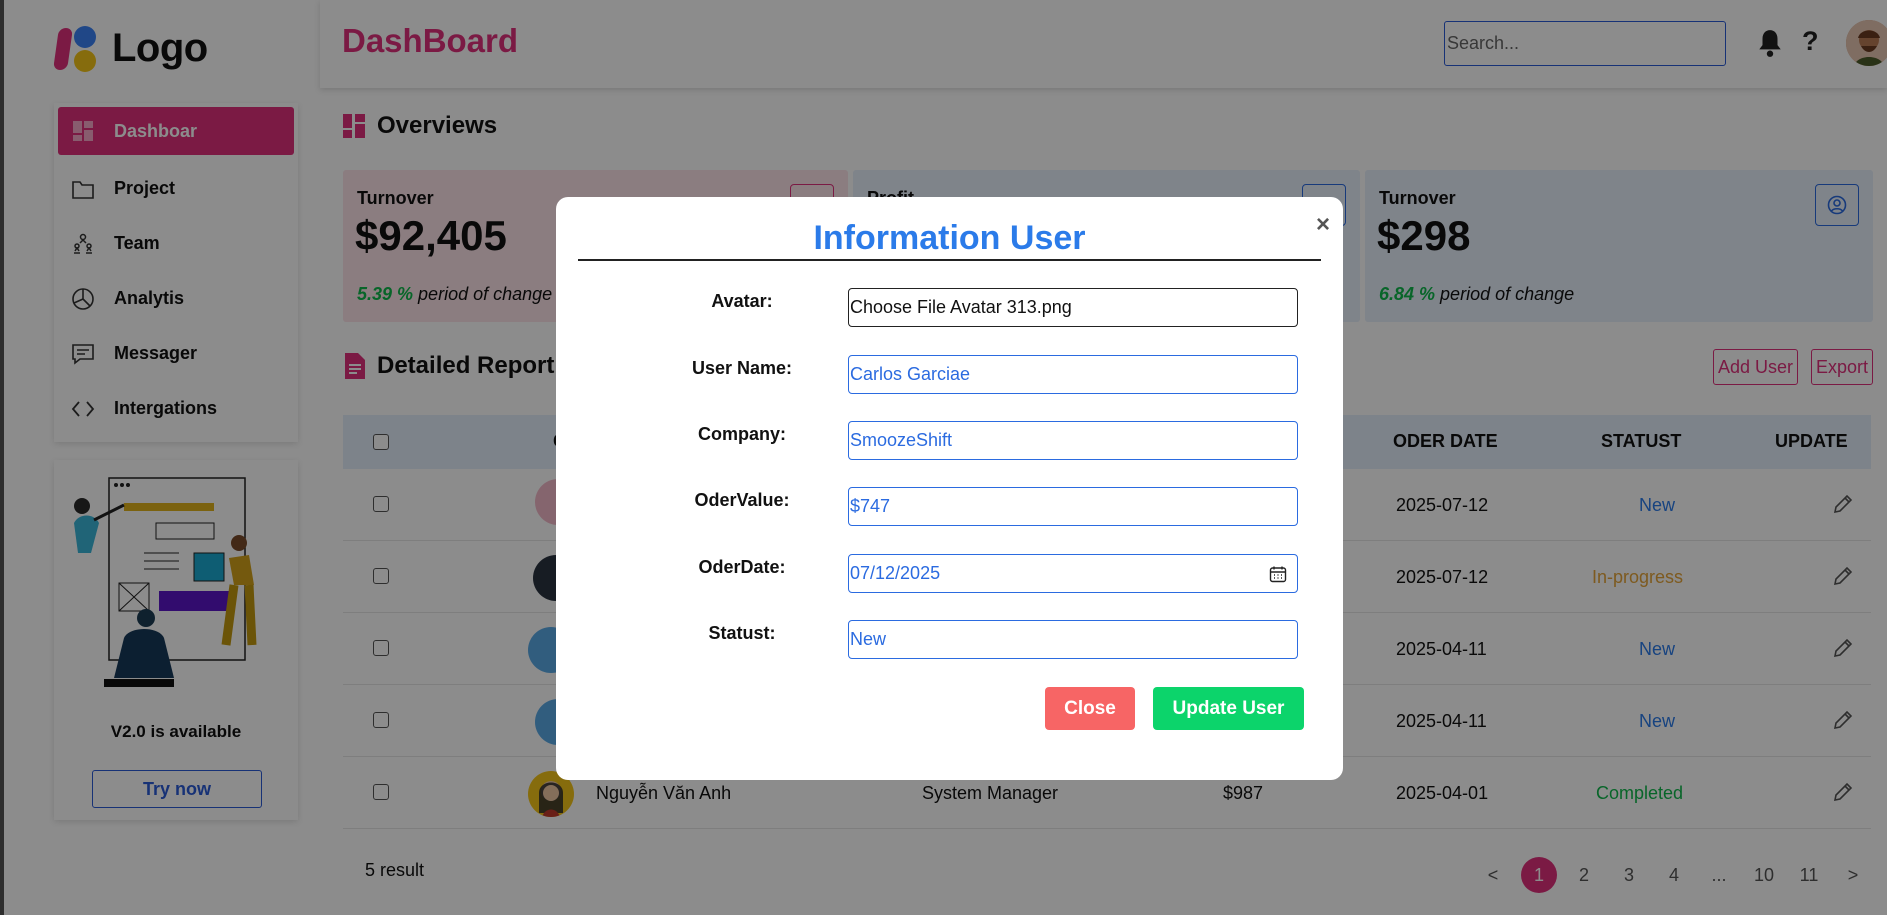  What do you see at coordinates (1073, 506) in the screenshot?
I see `odervalue-field: $747` at bounding box center [1073, 506].